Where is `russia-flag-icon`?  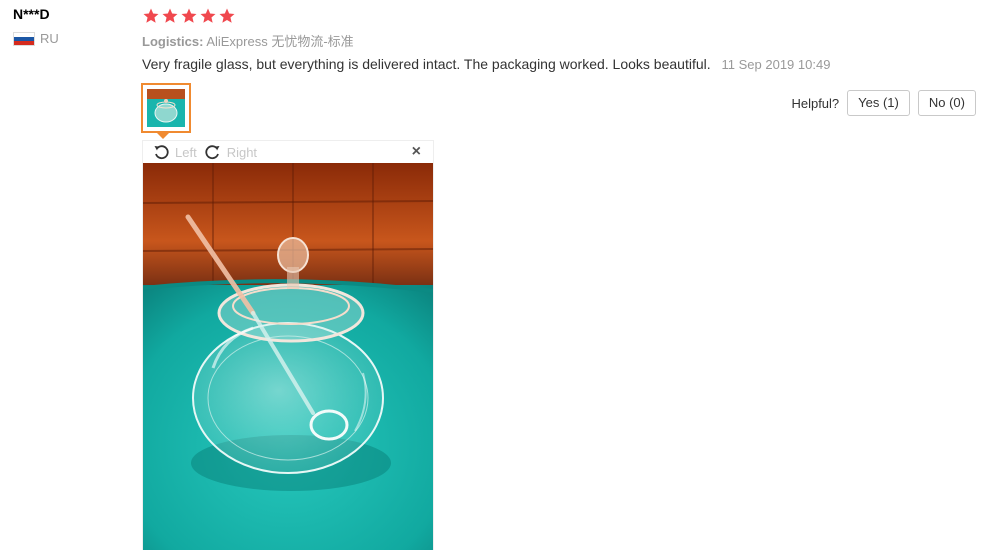
russia-flag-icon is located at coordinates (24, 38).